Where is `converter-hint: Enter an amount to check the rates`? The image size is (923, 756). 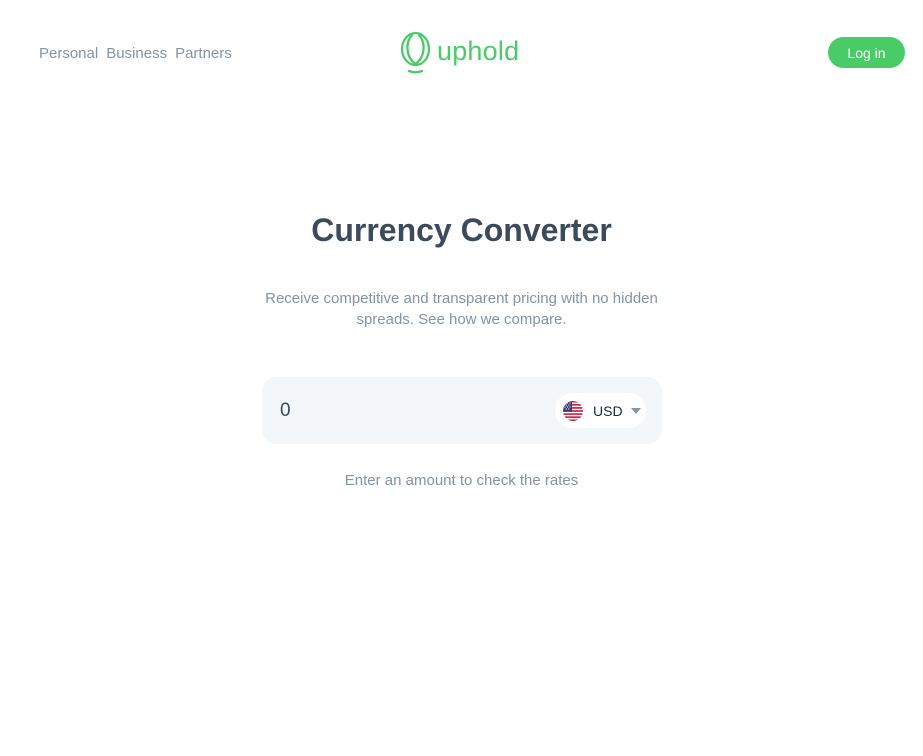
converter-hint: Enter an amount to check the rates is located at coordinates (461, 480).